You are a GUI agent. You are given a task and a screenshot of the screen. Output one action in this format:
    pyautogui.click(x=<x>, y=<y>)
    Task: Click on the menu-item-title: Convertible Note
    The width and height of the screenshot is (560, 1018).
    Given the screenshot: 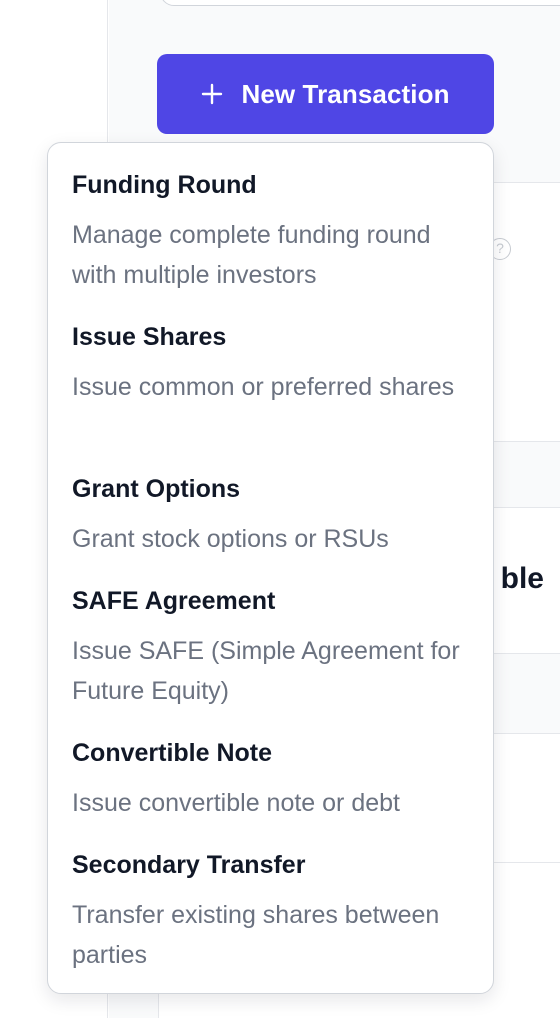 What is the action you would take?
    pyautogui.click(x=172, y=753)
    